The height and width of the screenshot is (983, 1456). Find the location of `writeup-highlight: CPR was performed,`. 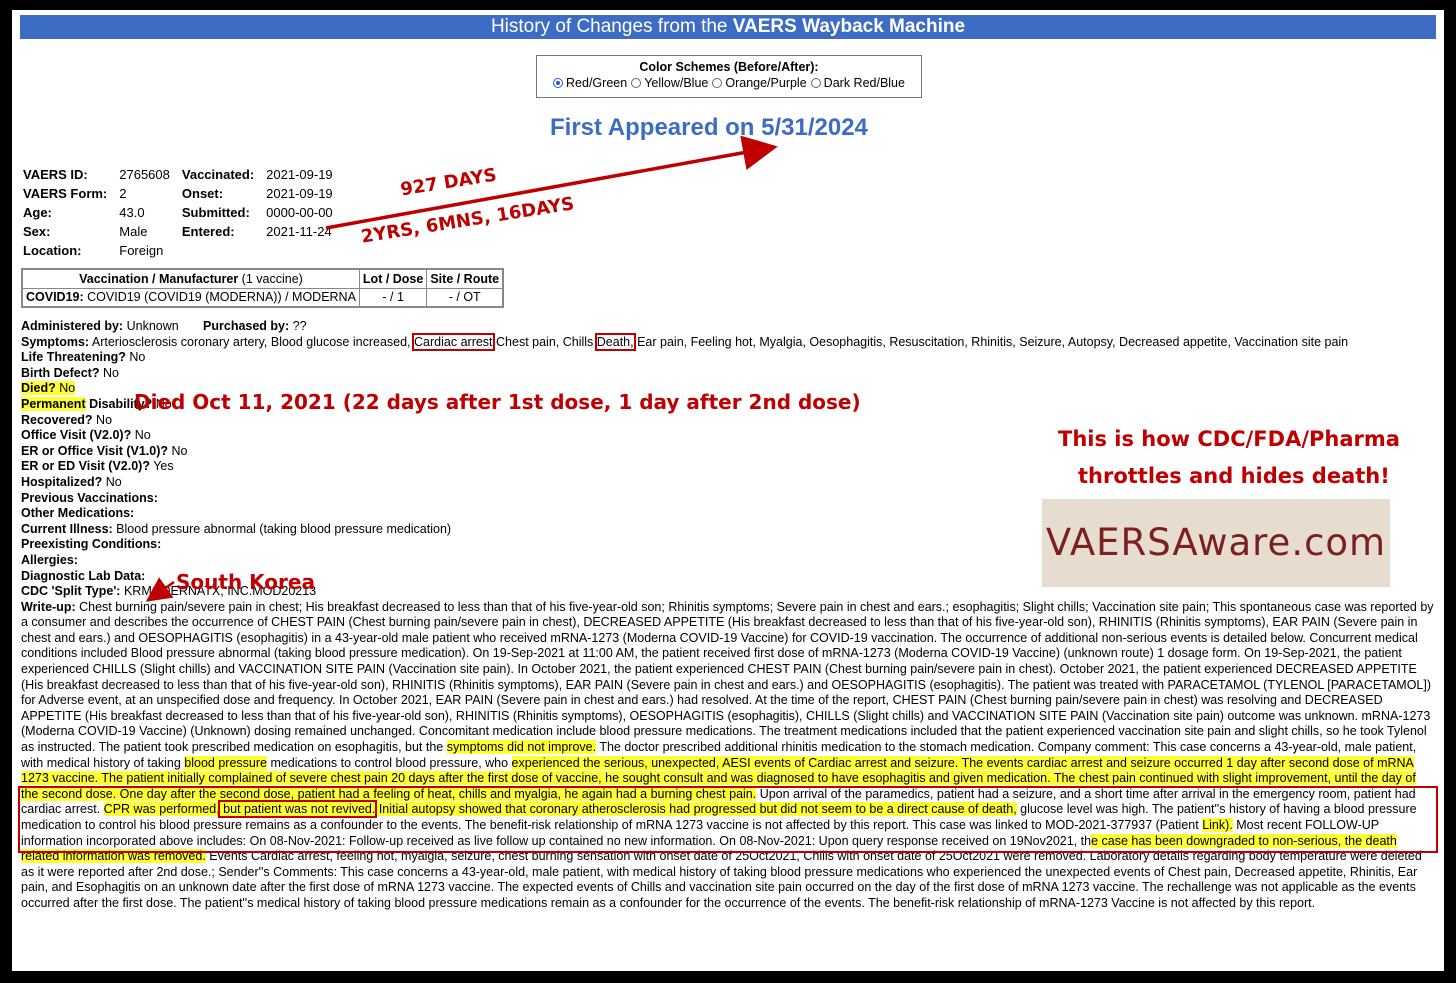

writeup-highlight: CPR was performed, is located at coordinates (161, 809).